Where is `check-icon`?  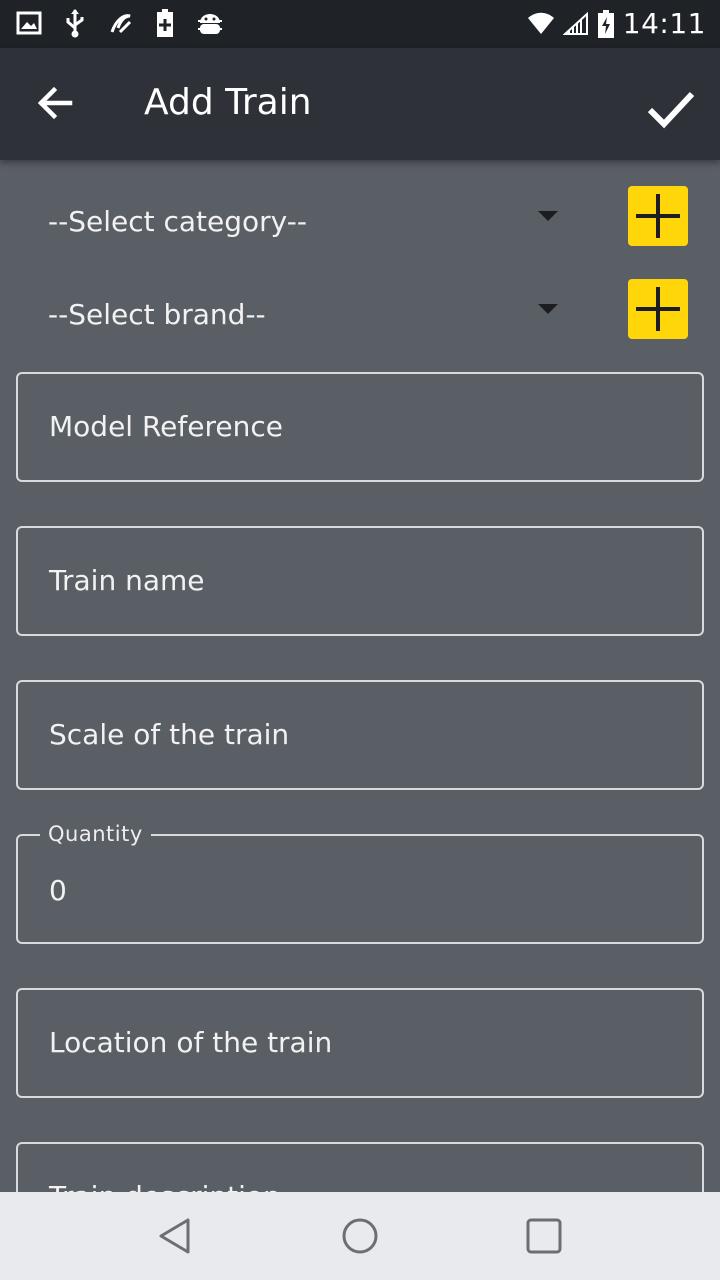 check-icon is located at coordinates (671, 109).